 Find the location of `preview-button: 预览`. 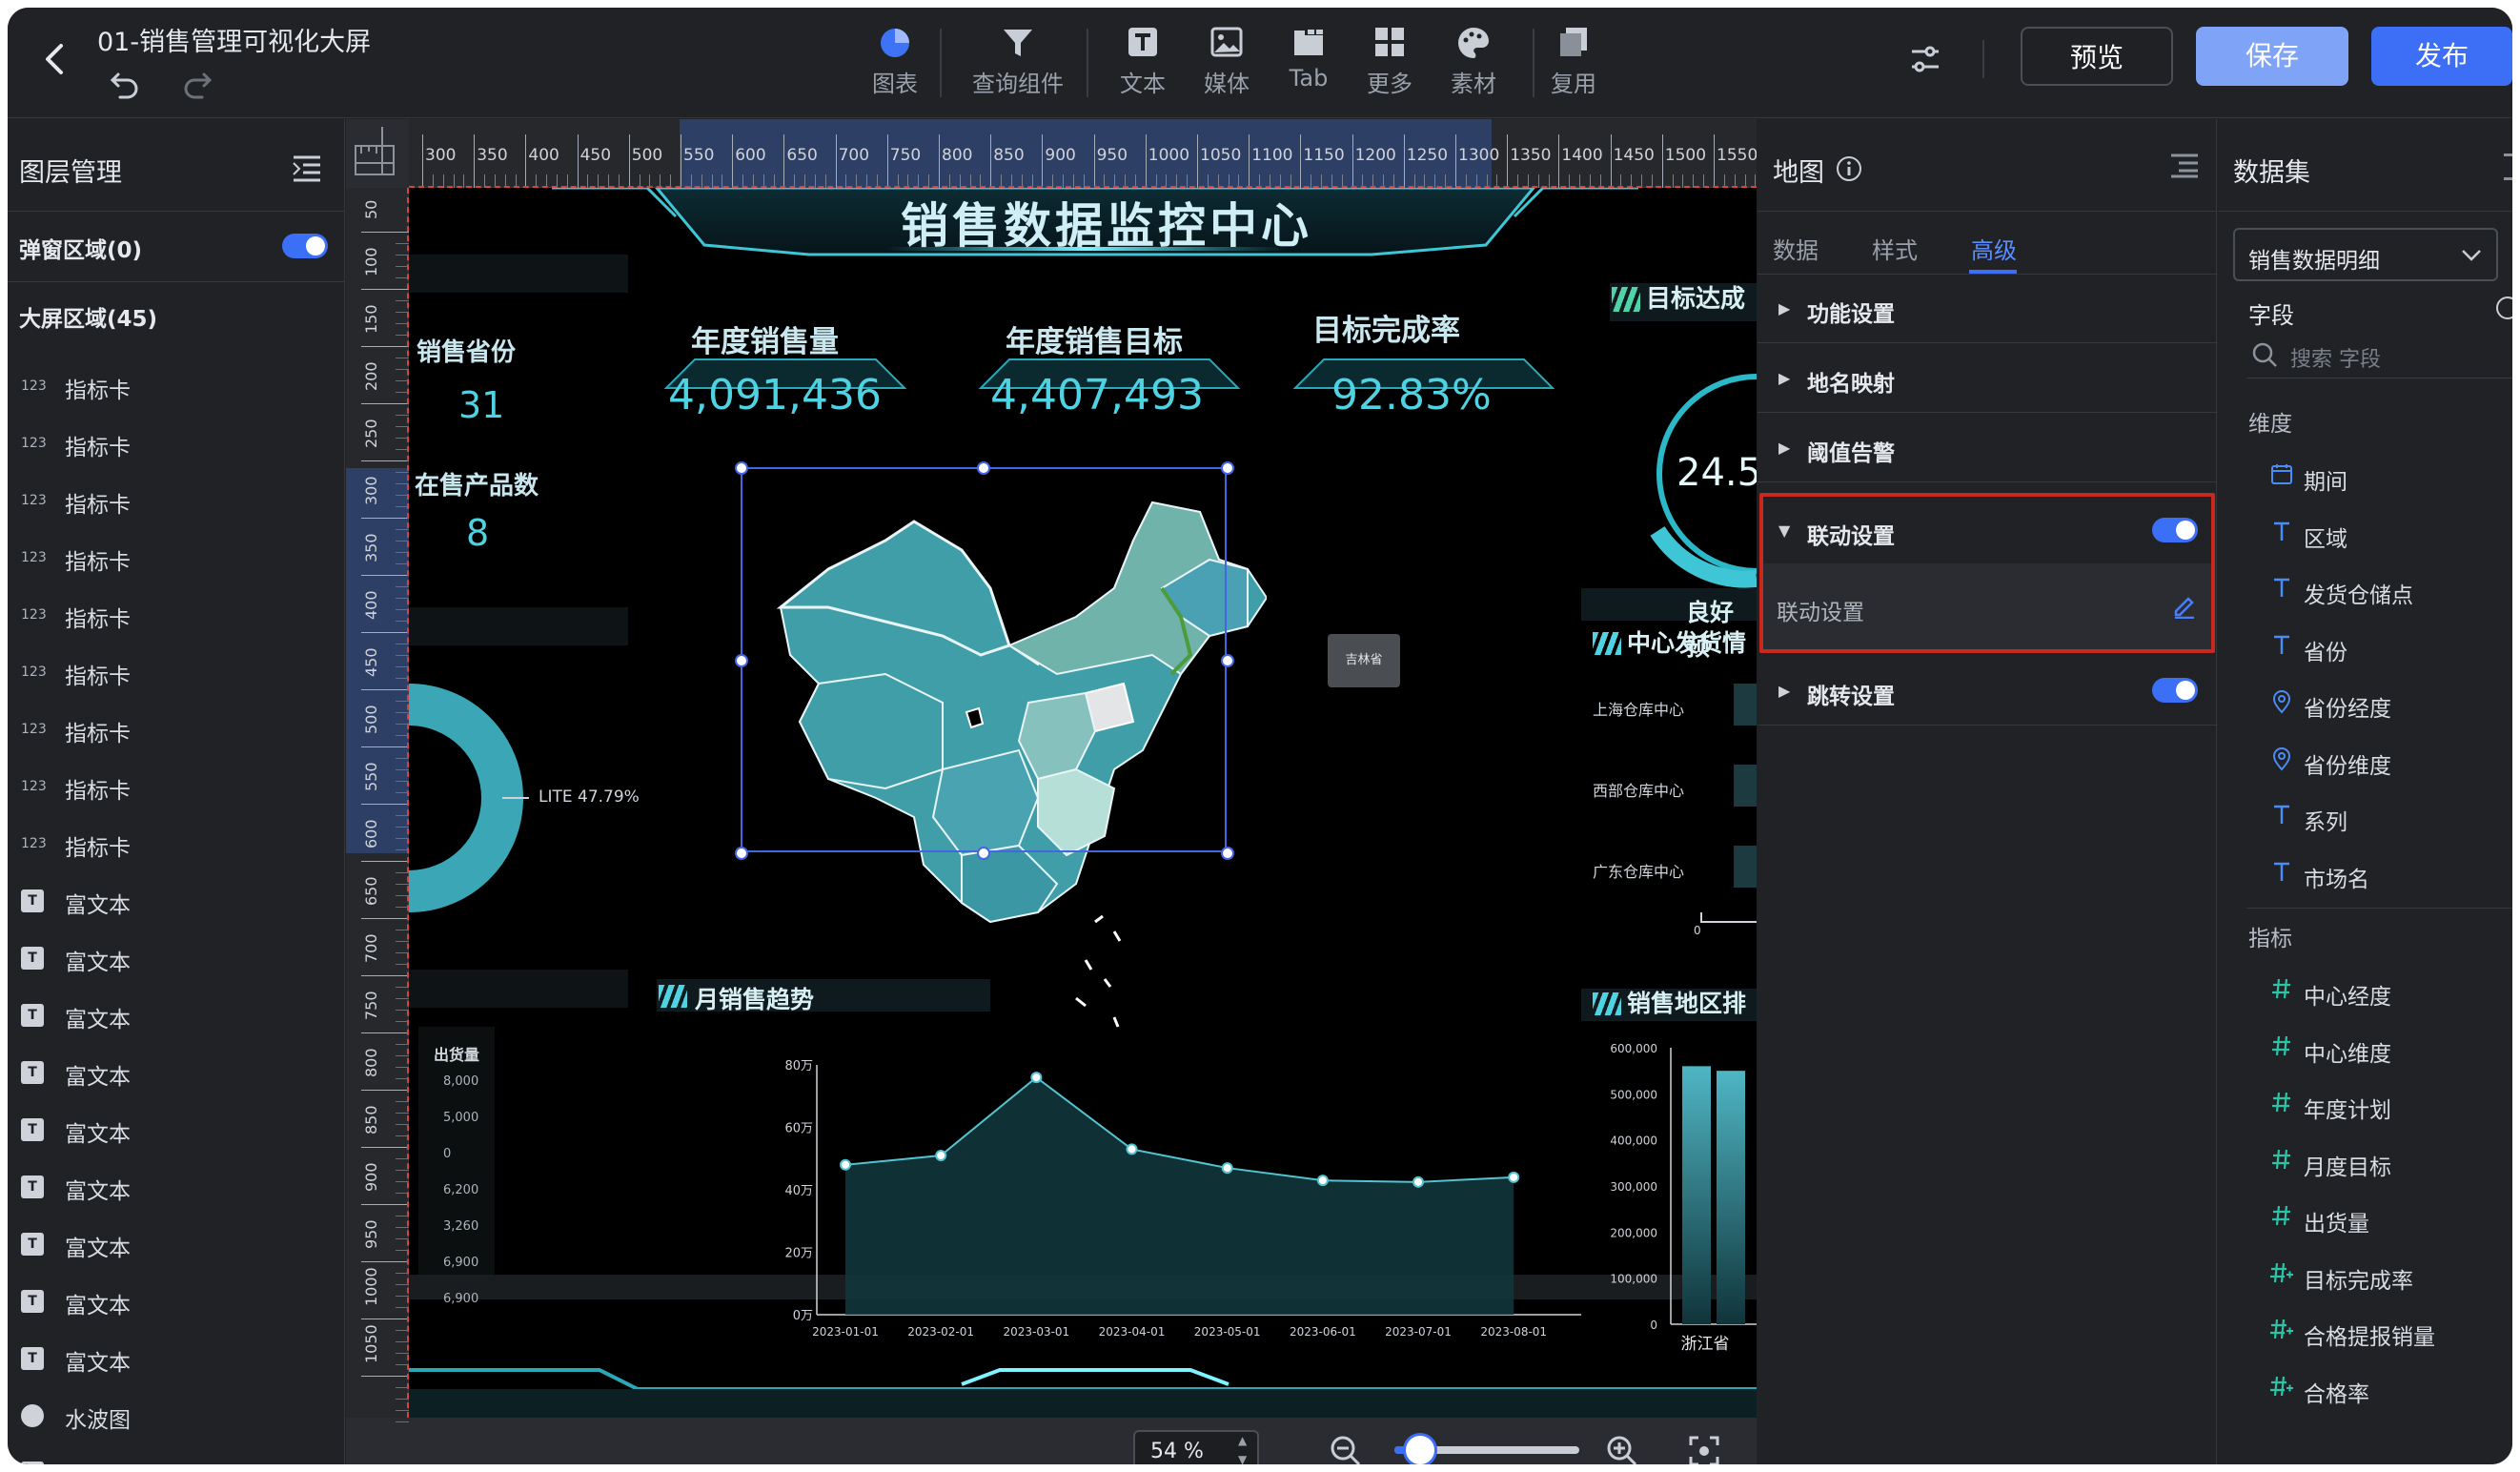

preview-button: 预览 is located at coordinates (2097, 56).